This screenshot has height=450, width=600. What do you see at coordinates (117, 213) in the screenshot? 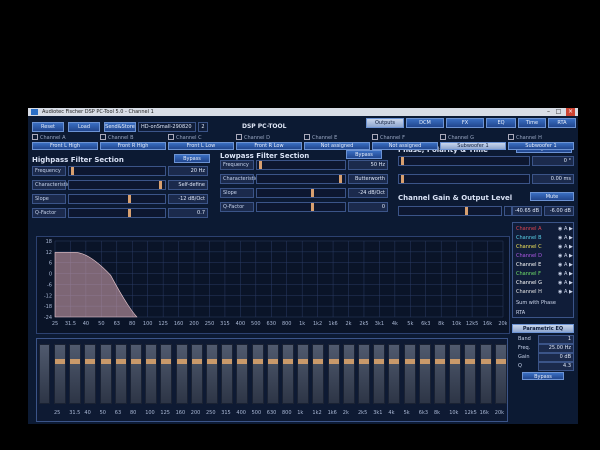
I see `hp-qfactor-slider` at bounding box center [117, 213].